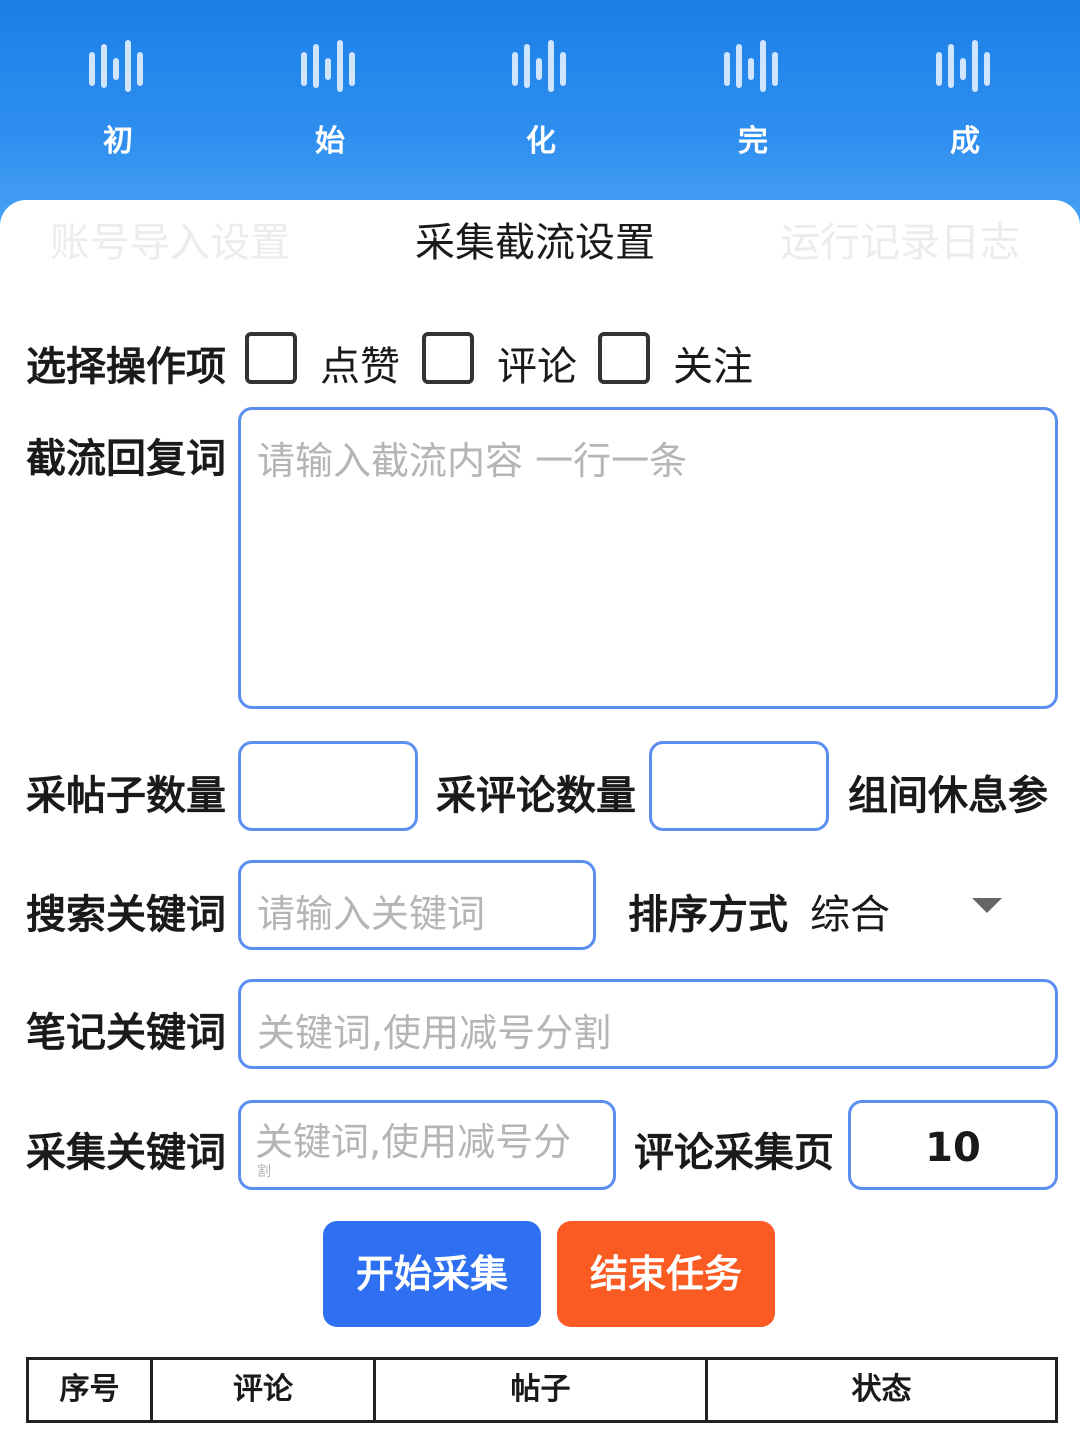 The width and height of the screenshot is (1080, 1441). What do you see at coordinates (126, 367) in the screenshot?
I see `operation-label: 选择操作项` at bounding box center [126, 367].